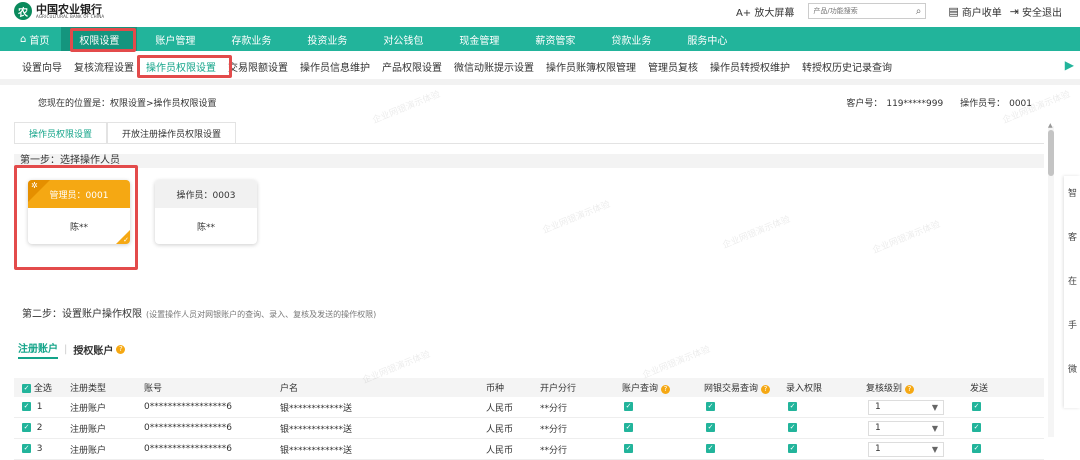 This screenshot has width=1080, height=460. What do you see at coordinates (327, 39) in the screenshot?
I see `nav-investment: 投资业务` at bounding box center [327, 39].